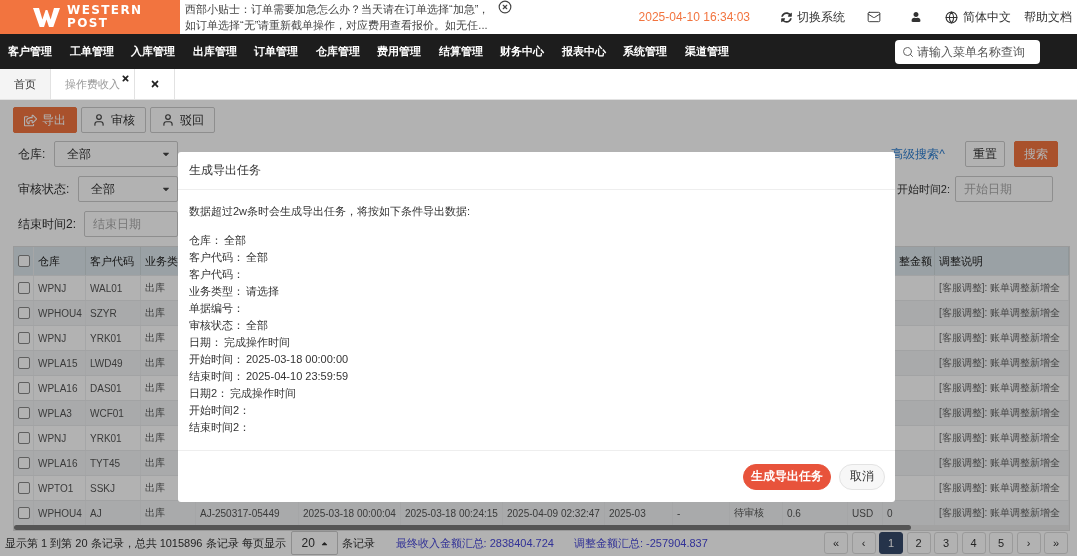 This screenshot has height=556, width=1077. Describe the element at coordinates (128, 189) in the screenshot. I see `status-select: 全部` at that location.